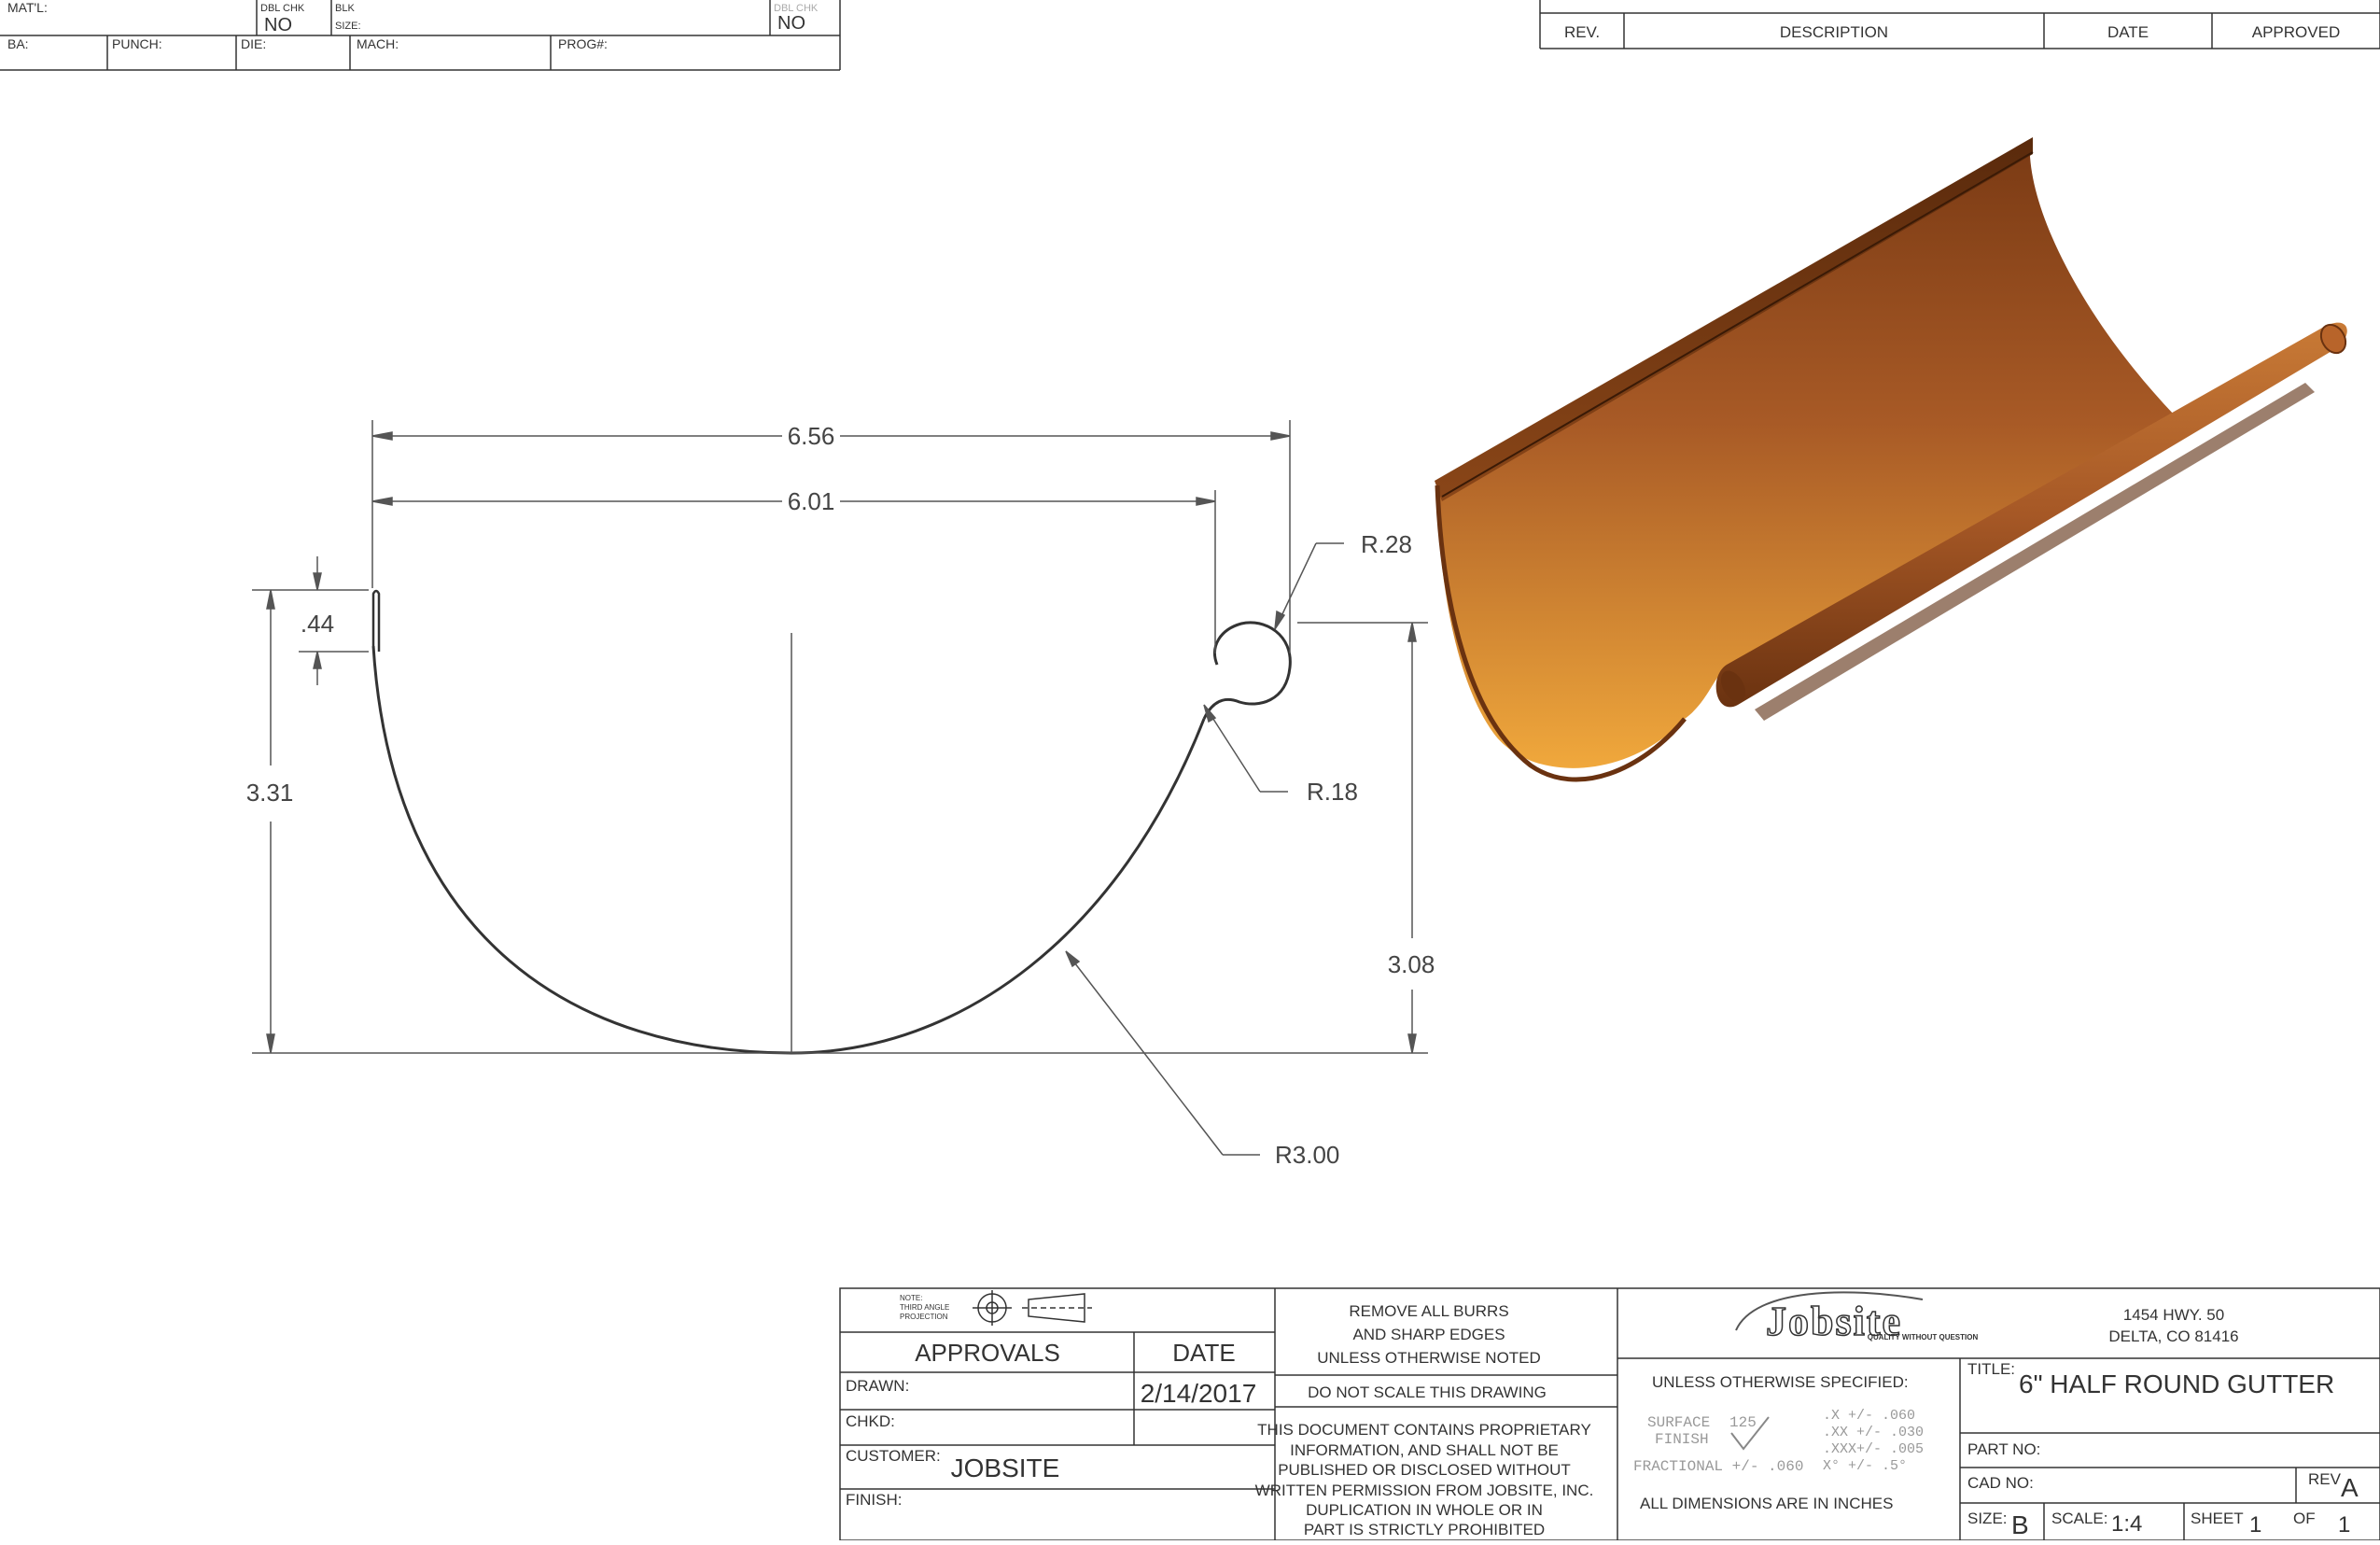 Image resolution: width=2380 pixels, height=1545 pixels. I want to click on rev-value: A, so click(2350, 1487).